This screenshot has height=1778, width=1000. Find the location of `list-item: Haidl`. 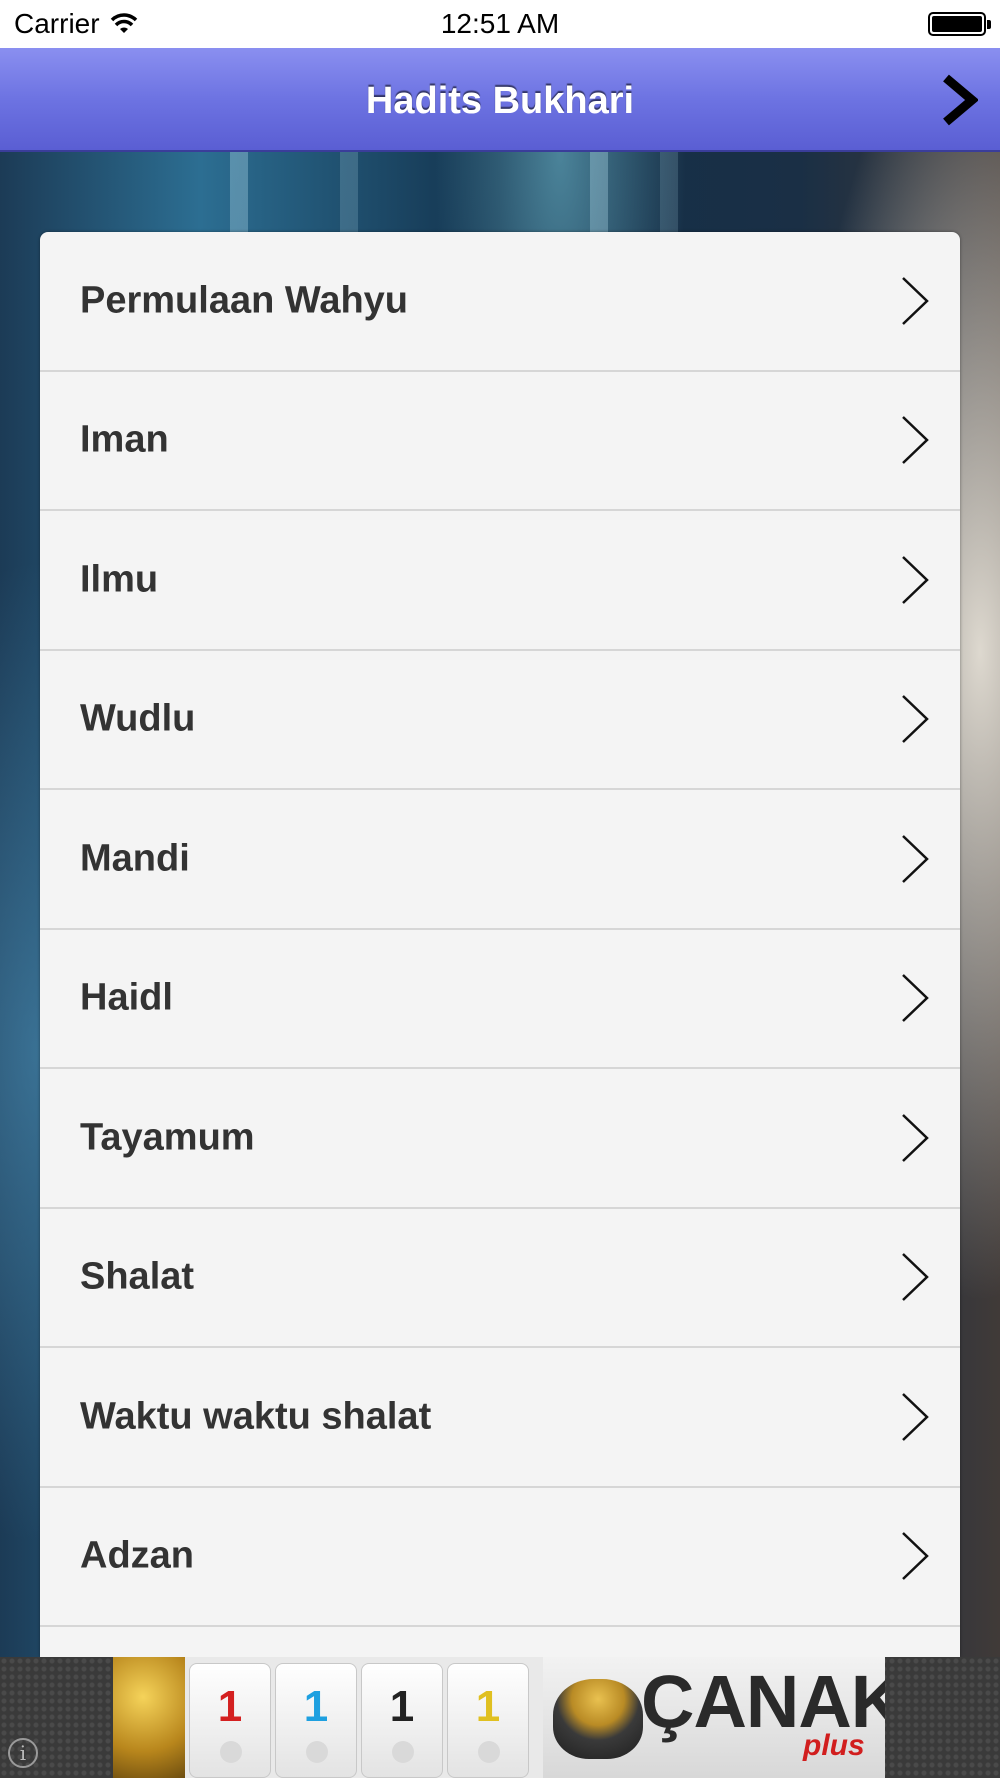

list-item: Haidl is located at coordinates (500, 999).